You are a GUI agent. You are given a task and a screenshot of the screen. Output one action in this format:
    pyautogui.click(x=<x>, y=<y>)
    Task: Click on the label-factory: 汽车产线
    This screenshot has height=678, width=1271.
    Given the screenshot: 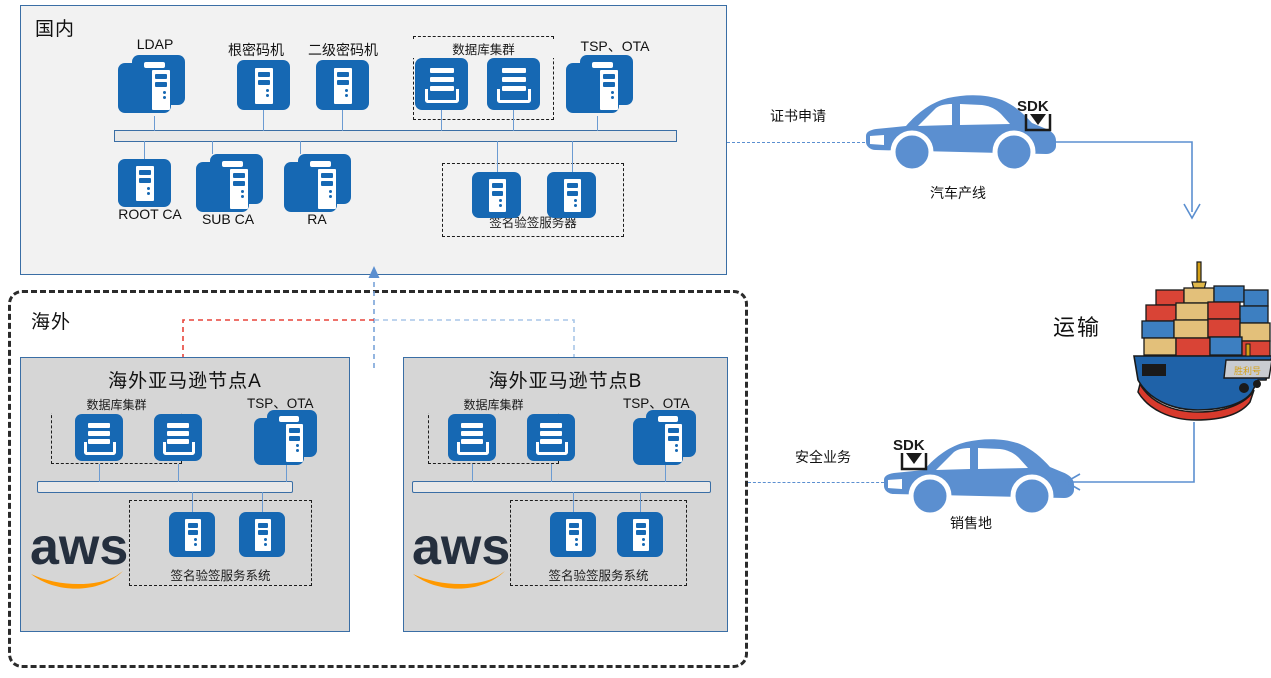 What is the action you would take?
    pyautogui.click(x=958, y=193)
    